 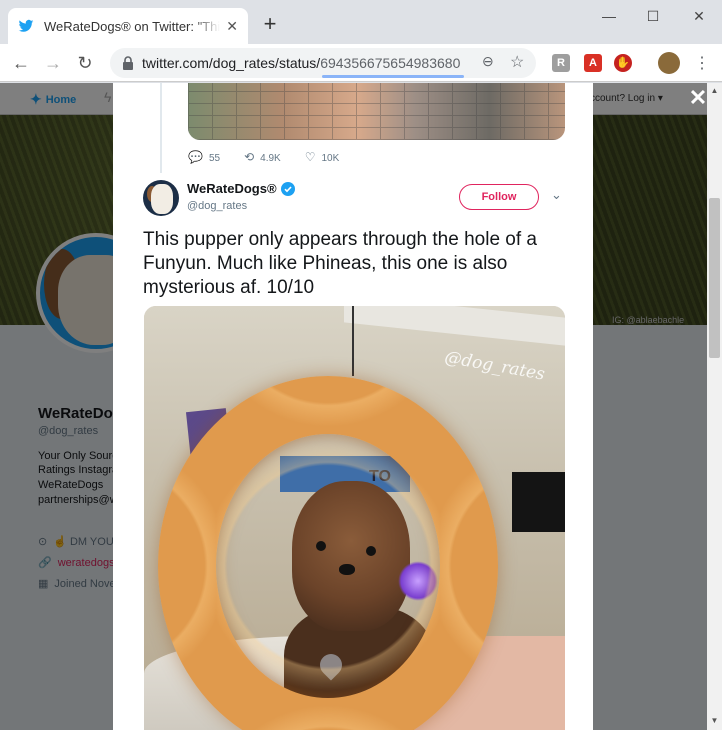 I want to click on retweet-icon: ⟲, so click(x=249, y=157).